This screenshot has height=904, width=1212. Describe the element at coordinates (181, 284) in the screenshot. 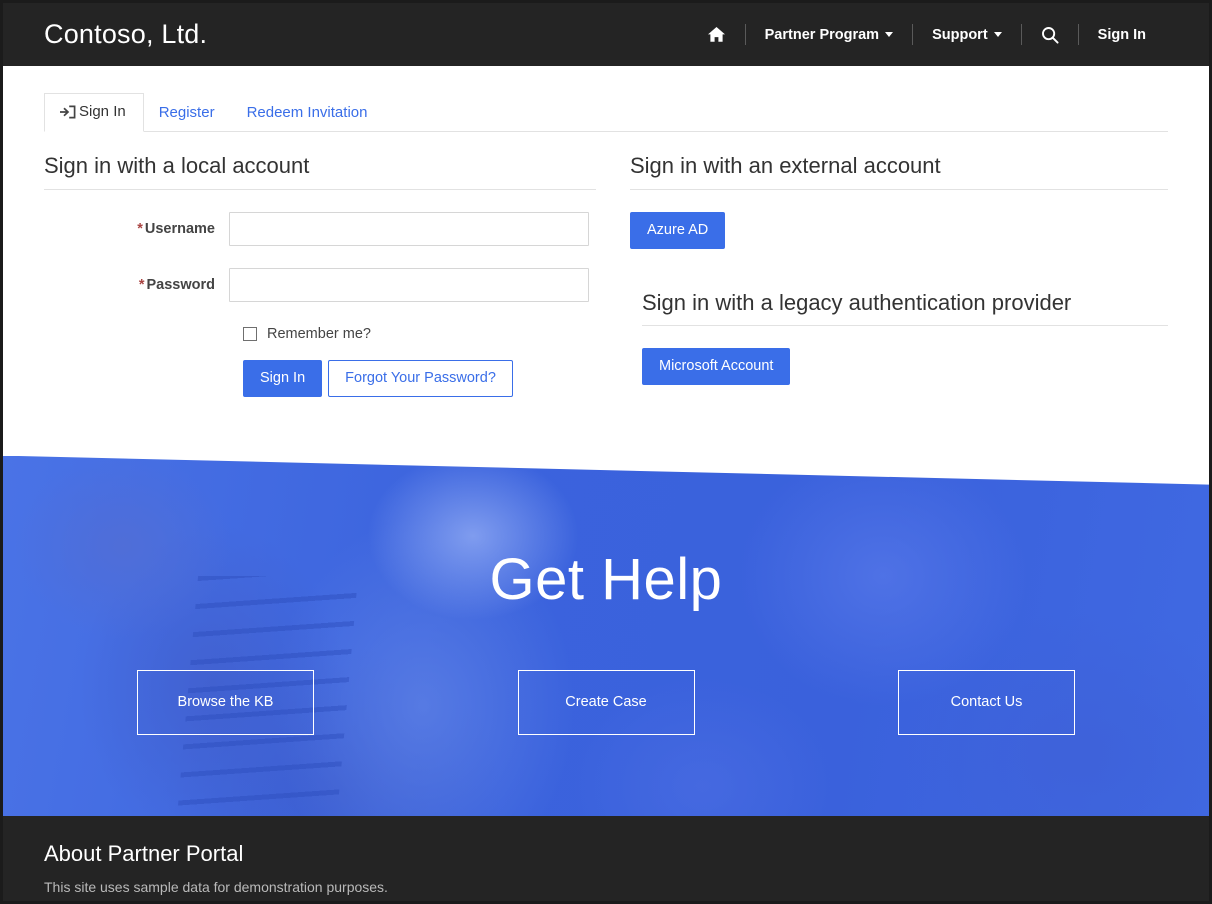

I see `password-label-text: Password` at that location.